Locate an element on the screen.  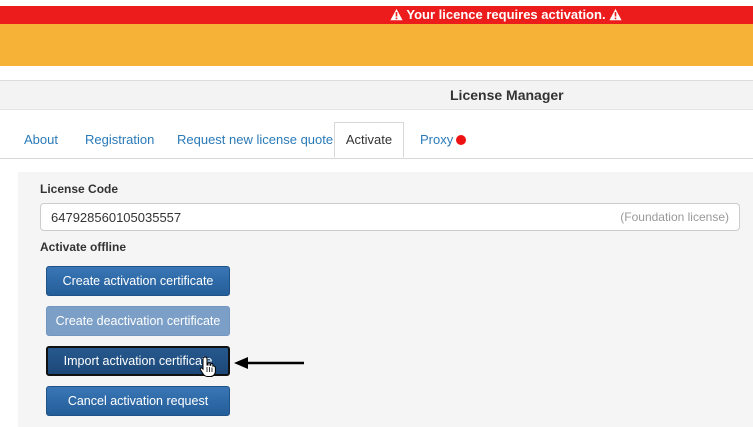
status-dot-icon is located at coordinates (461, 140).